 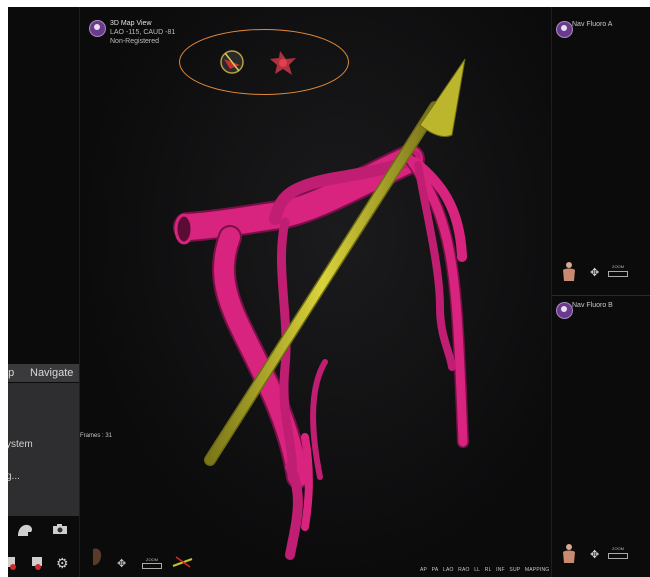 What do you see at coordinates (500, 570) in the screenshot?
I see `view-inf-button: INF` at bounding box center [500, 570].